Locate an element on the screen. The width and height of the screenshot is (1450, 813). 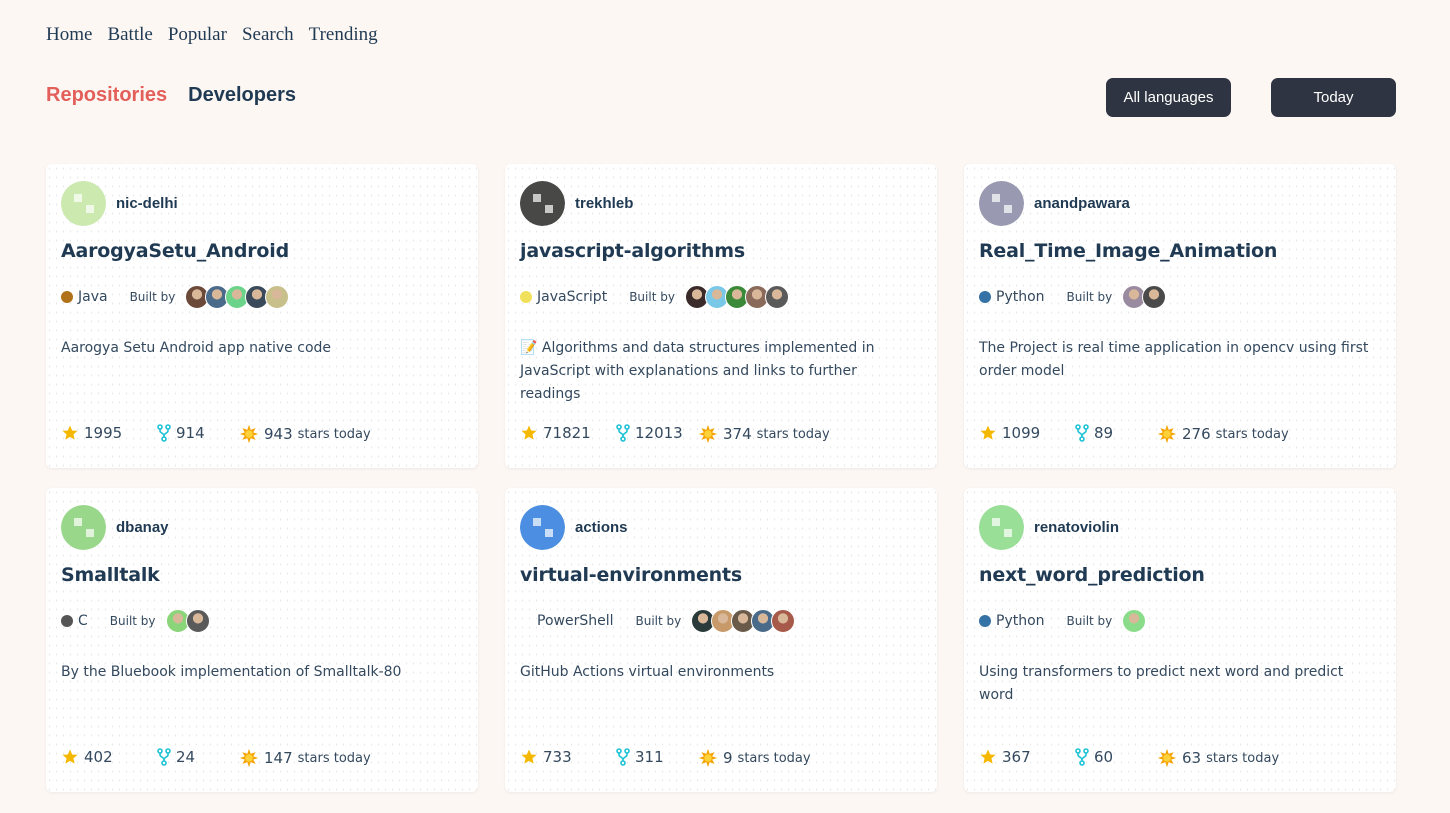
language-name: JavaScript is located at coordinates (572, 297).